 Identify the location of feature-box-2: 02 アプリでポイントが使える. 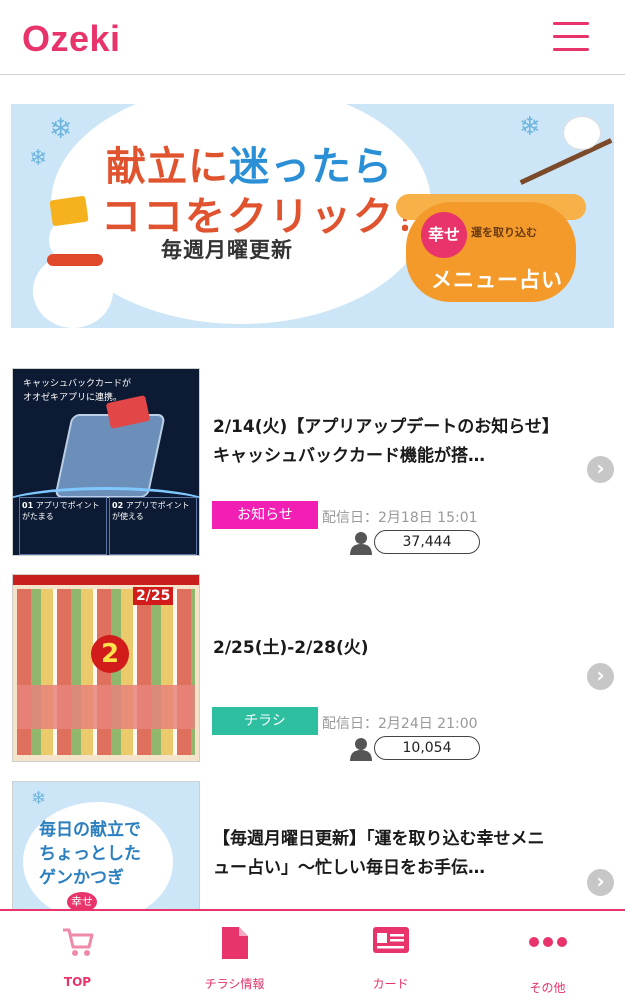
(153, 526).